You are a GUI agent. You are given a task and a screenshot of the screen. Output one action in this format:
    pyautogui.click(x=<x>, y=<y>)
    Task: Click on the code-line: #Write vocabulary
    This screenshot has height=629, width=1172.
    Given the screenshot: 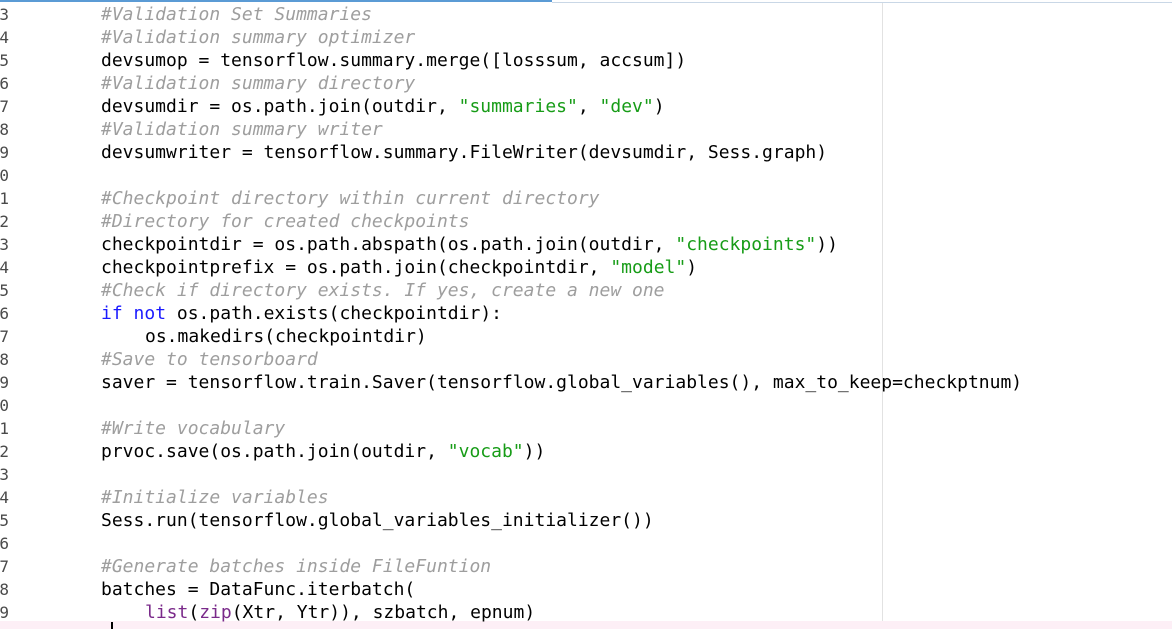 What is the action you would take?
    pyautogui.click(x=193, y=428)
    